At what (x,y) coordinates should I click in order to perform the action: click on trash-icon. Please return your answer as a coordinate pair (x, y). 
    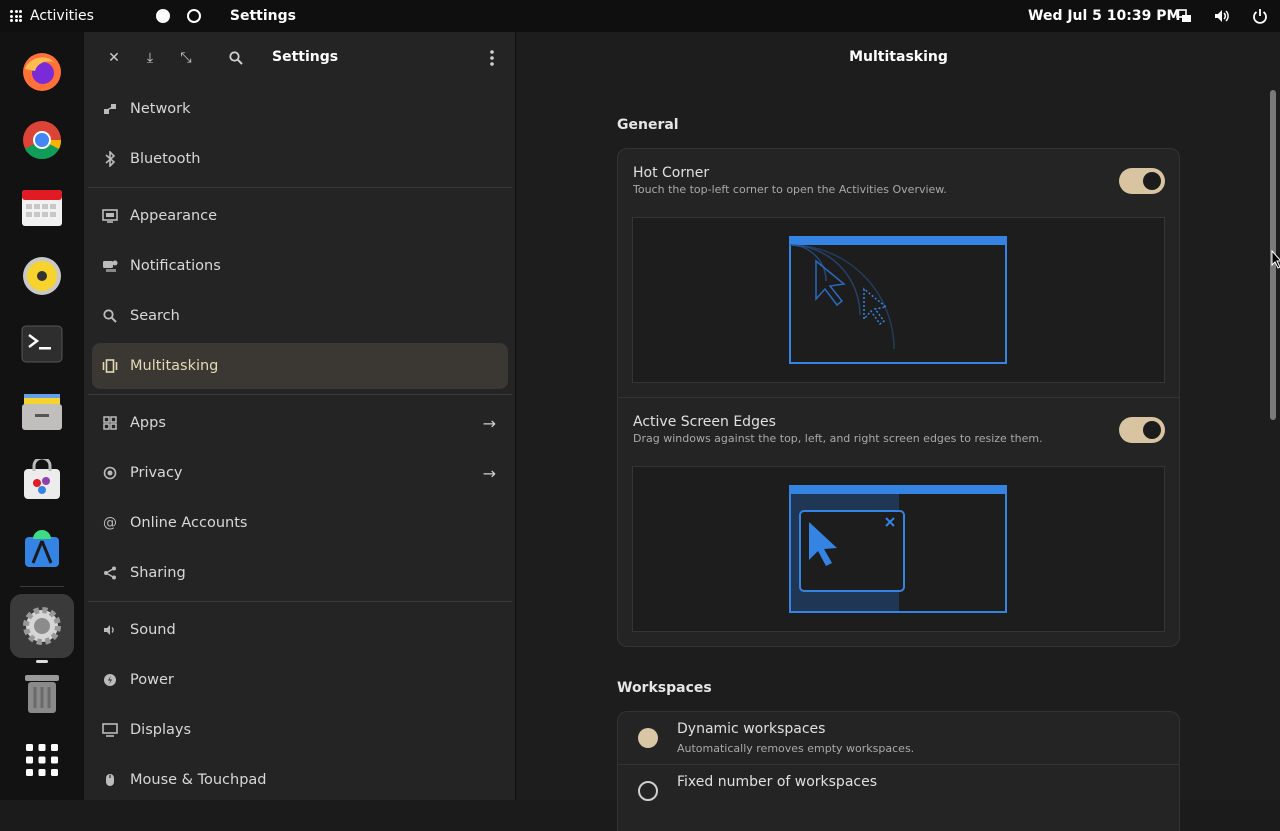
    Looking at the image, I should click on (42, 694).